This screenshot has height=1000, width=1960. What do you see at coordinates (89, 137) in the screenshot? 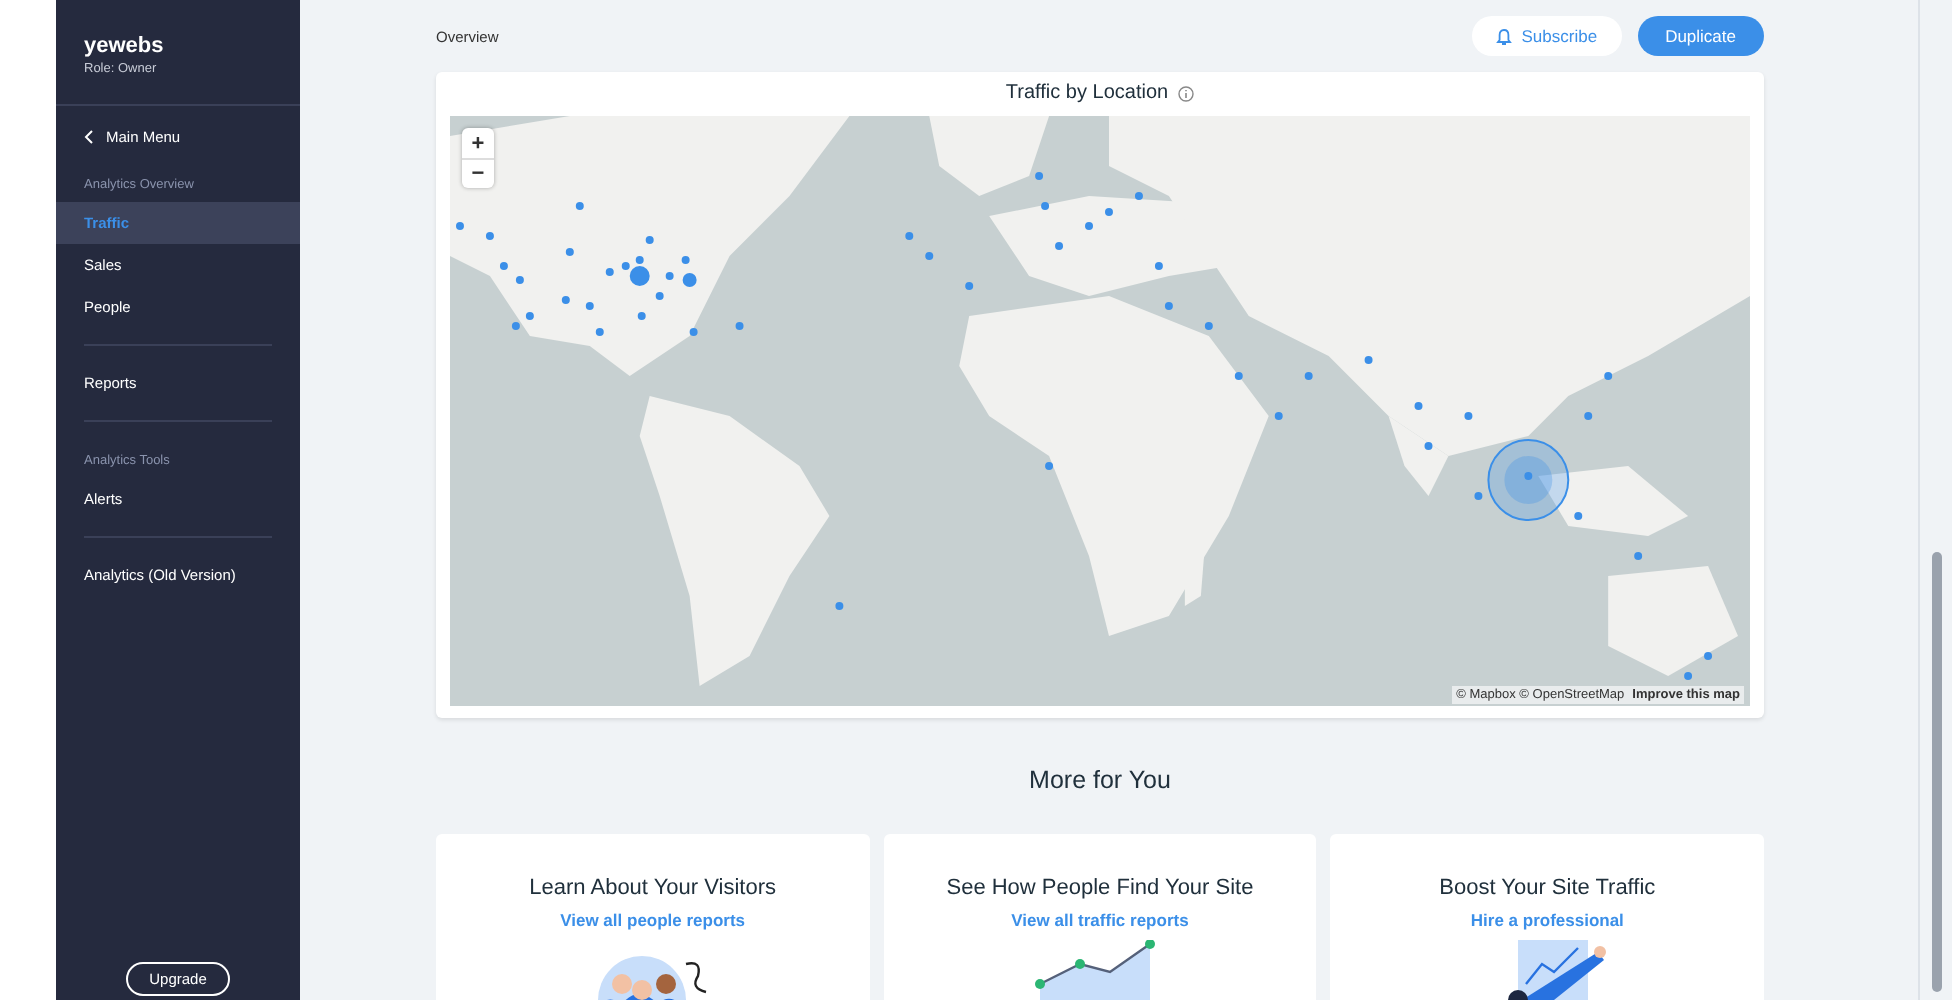
I see `chevron-left-icon` at bounding box center [89, 137].